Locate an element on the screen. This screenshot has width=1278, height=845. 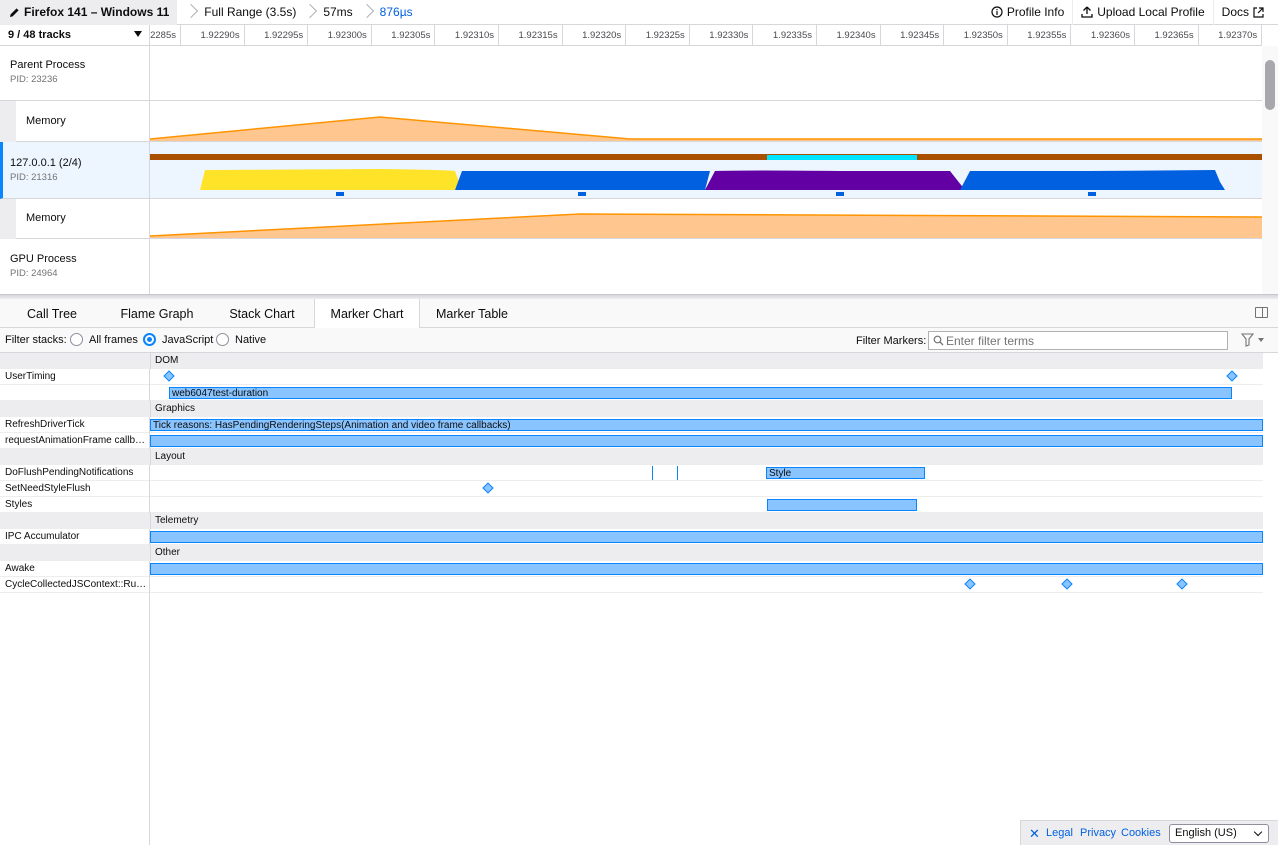
breadcrumb-separator is located at coordinates (367, 12).